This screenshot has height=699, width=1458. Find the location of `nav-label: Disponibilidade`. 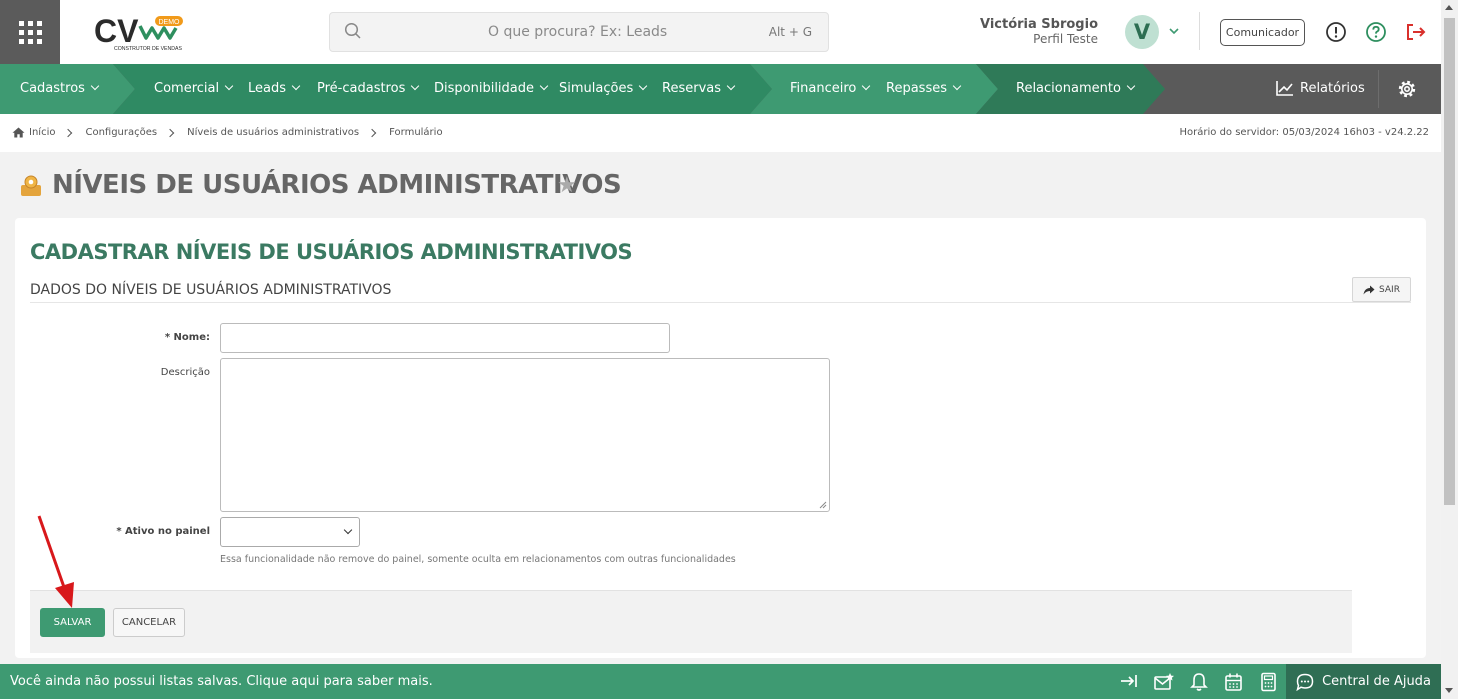

nav-label: Disponibilidade is located at coordinates (484, 88).